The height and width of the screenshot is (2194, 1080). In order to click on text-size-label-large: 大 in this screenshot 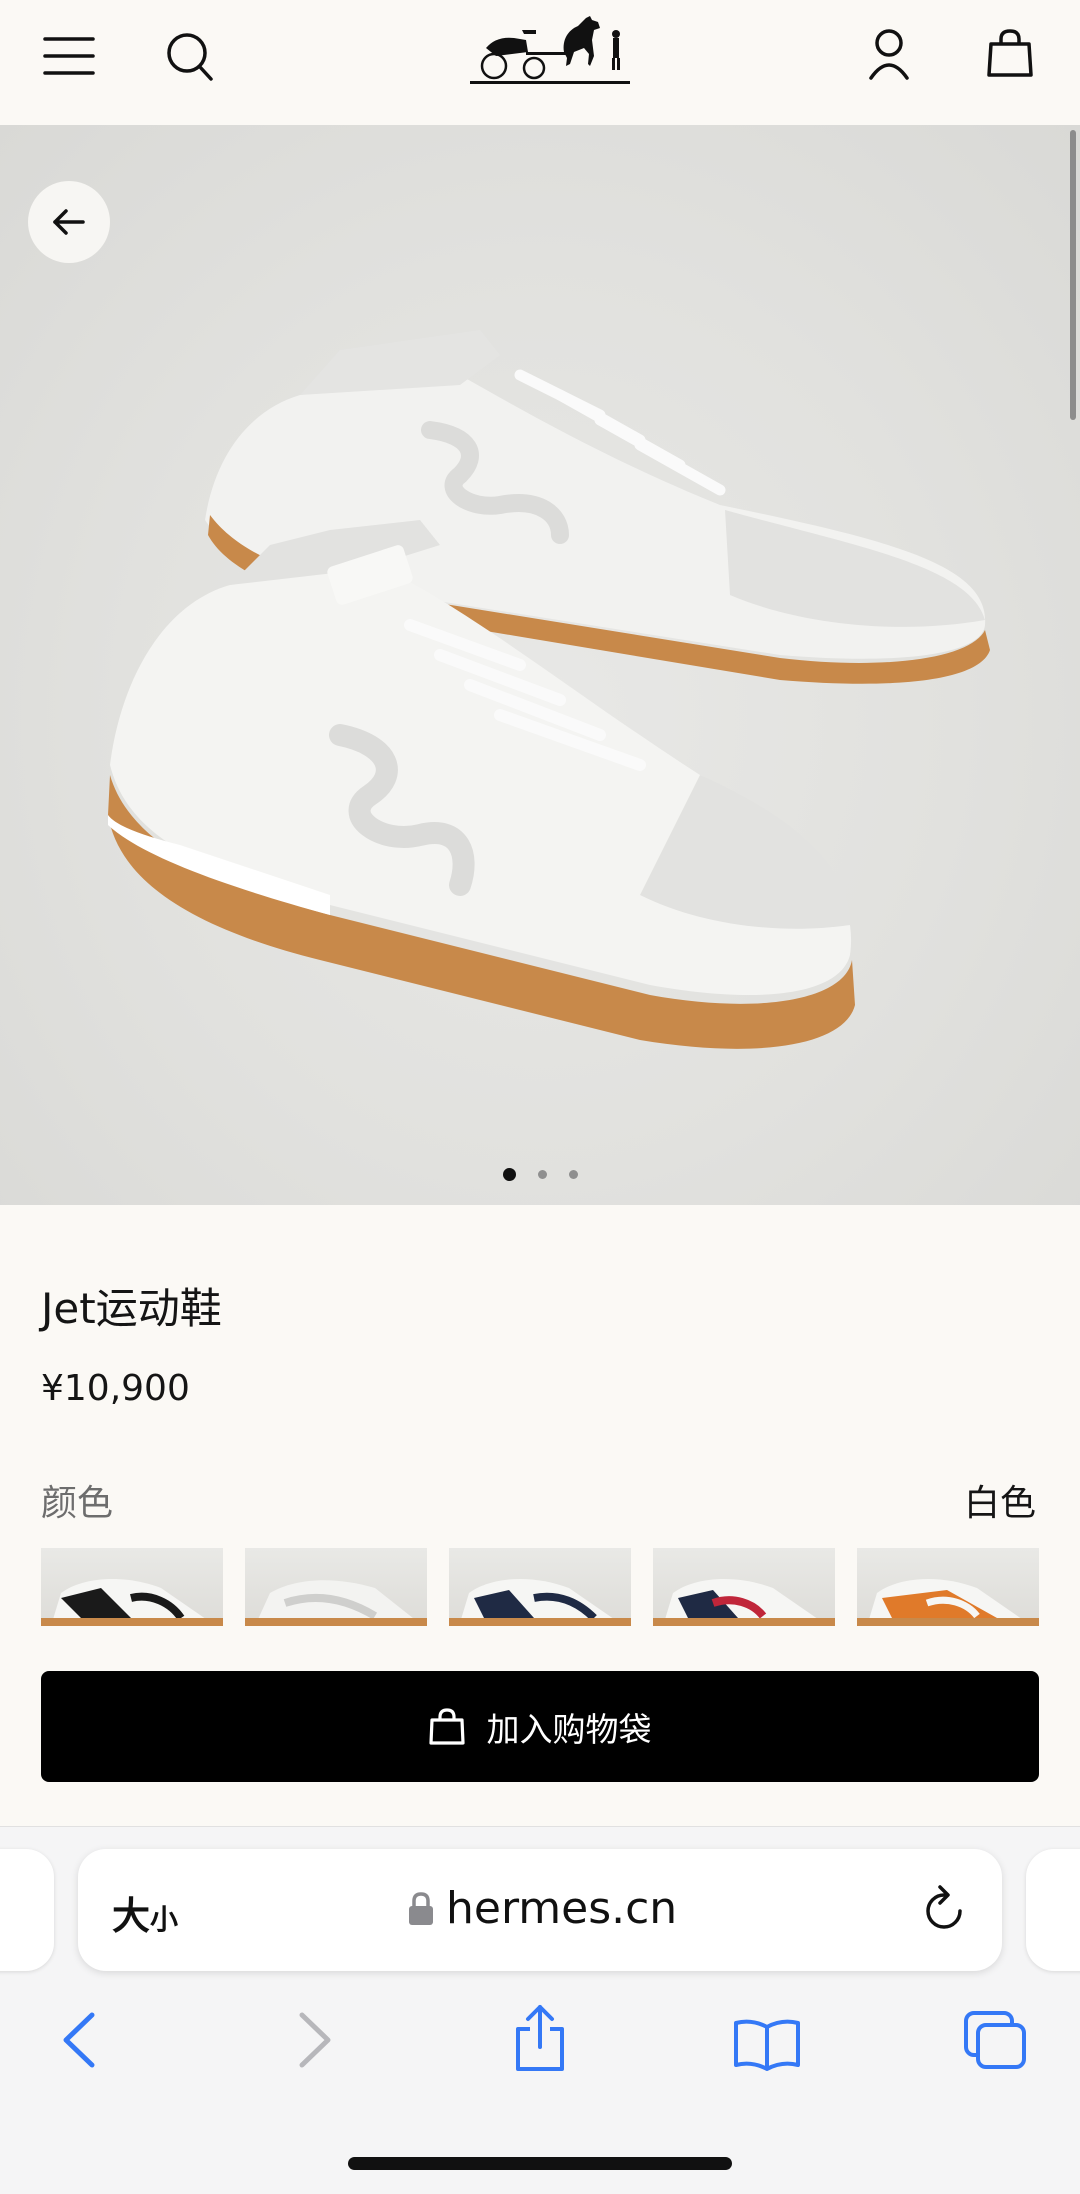, I will do `click(131, 1916)`.